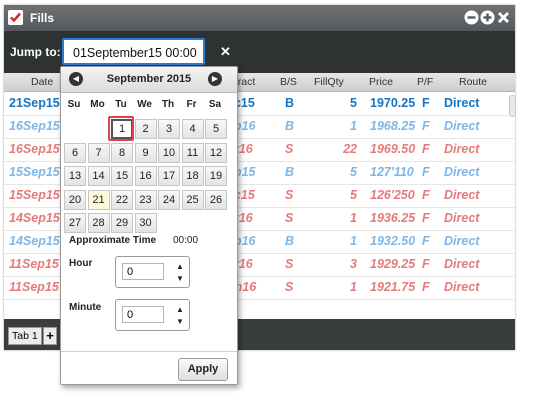  What do you see at coordinates (15, 17) in the screenshot?
I see `checkmark-icon` at bounding box center [15, 17].